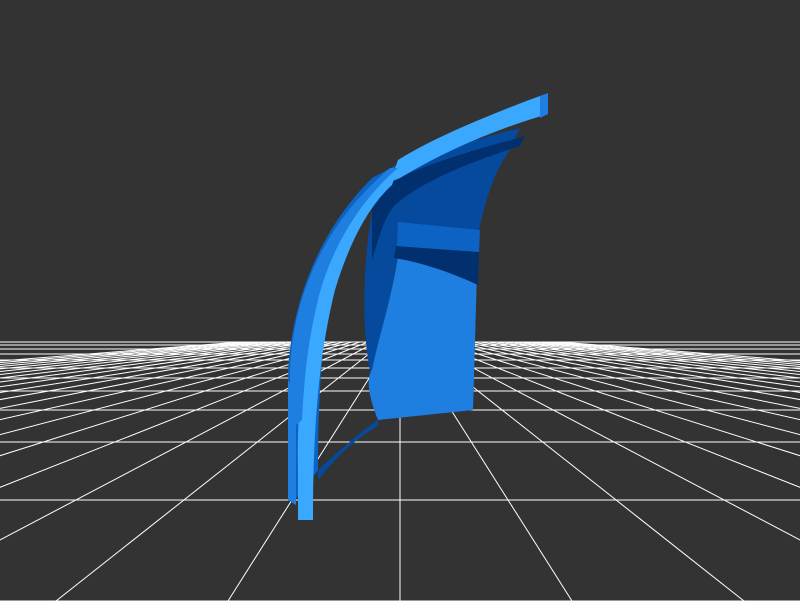  What do you see at coordinates (348, 450) in the screenshot?
I see `model-inner-bottom-edge` at bounding box center [348, 450].